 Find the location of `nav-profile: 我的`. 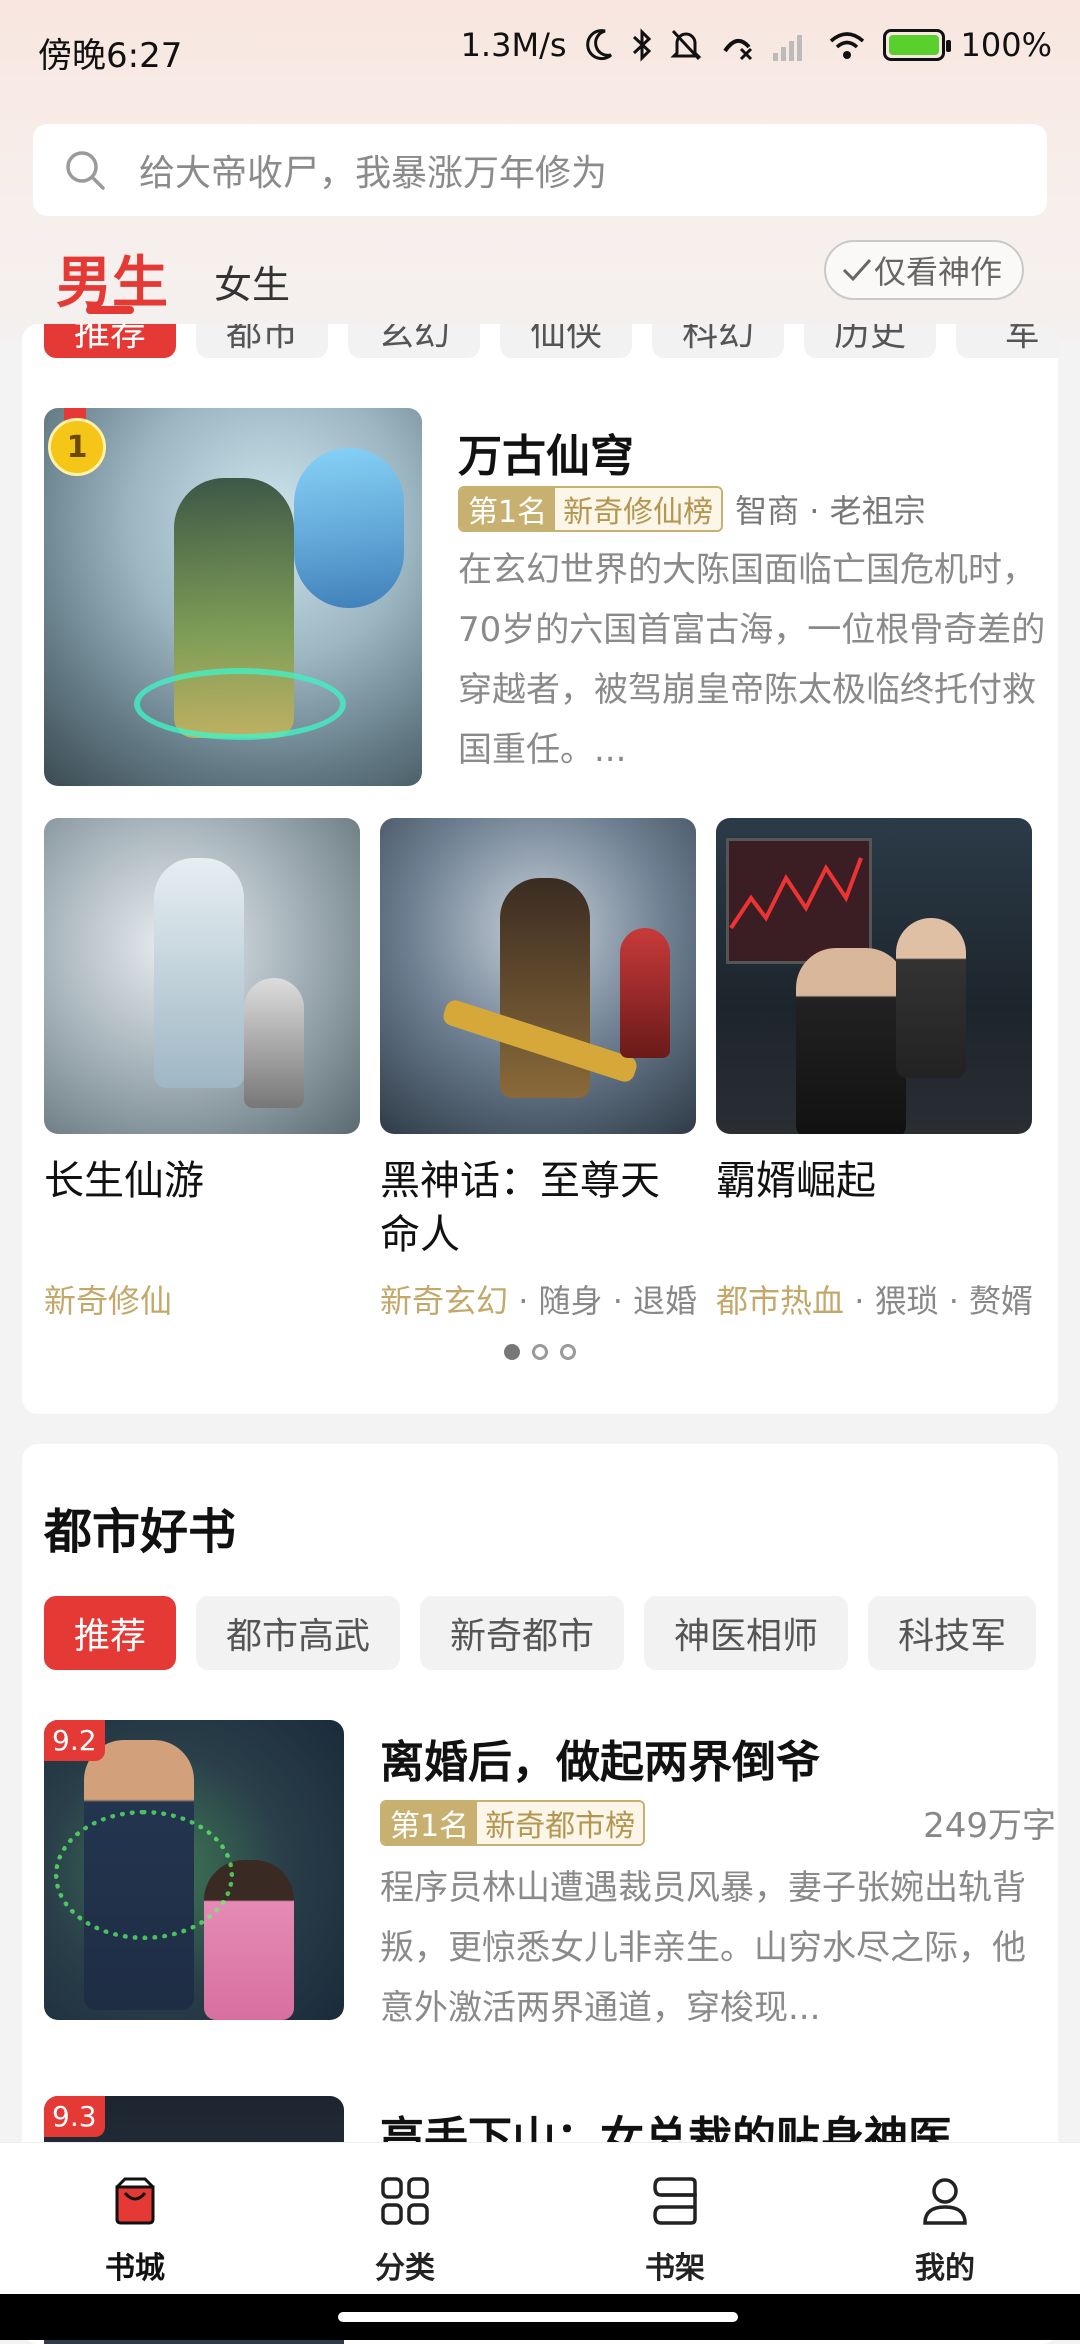

nav-profile: 我的 is located at coordinates (945, 2219).